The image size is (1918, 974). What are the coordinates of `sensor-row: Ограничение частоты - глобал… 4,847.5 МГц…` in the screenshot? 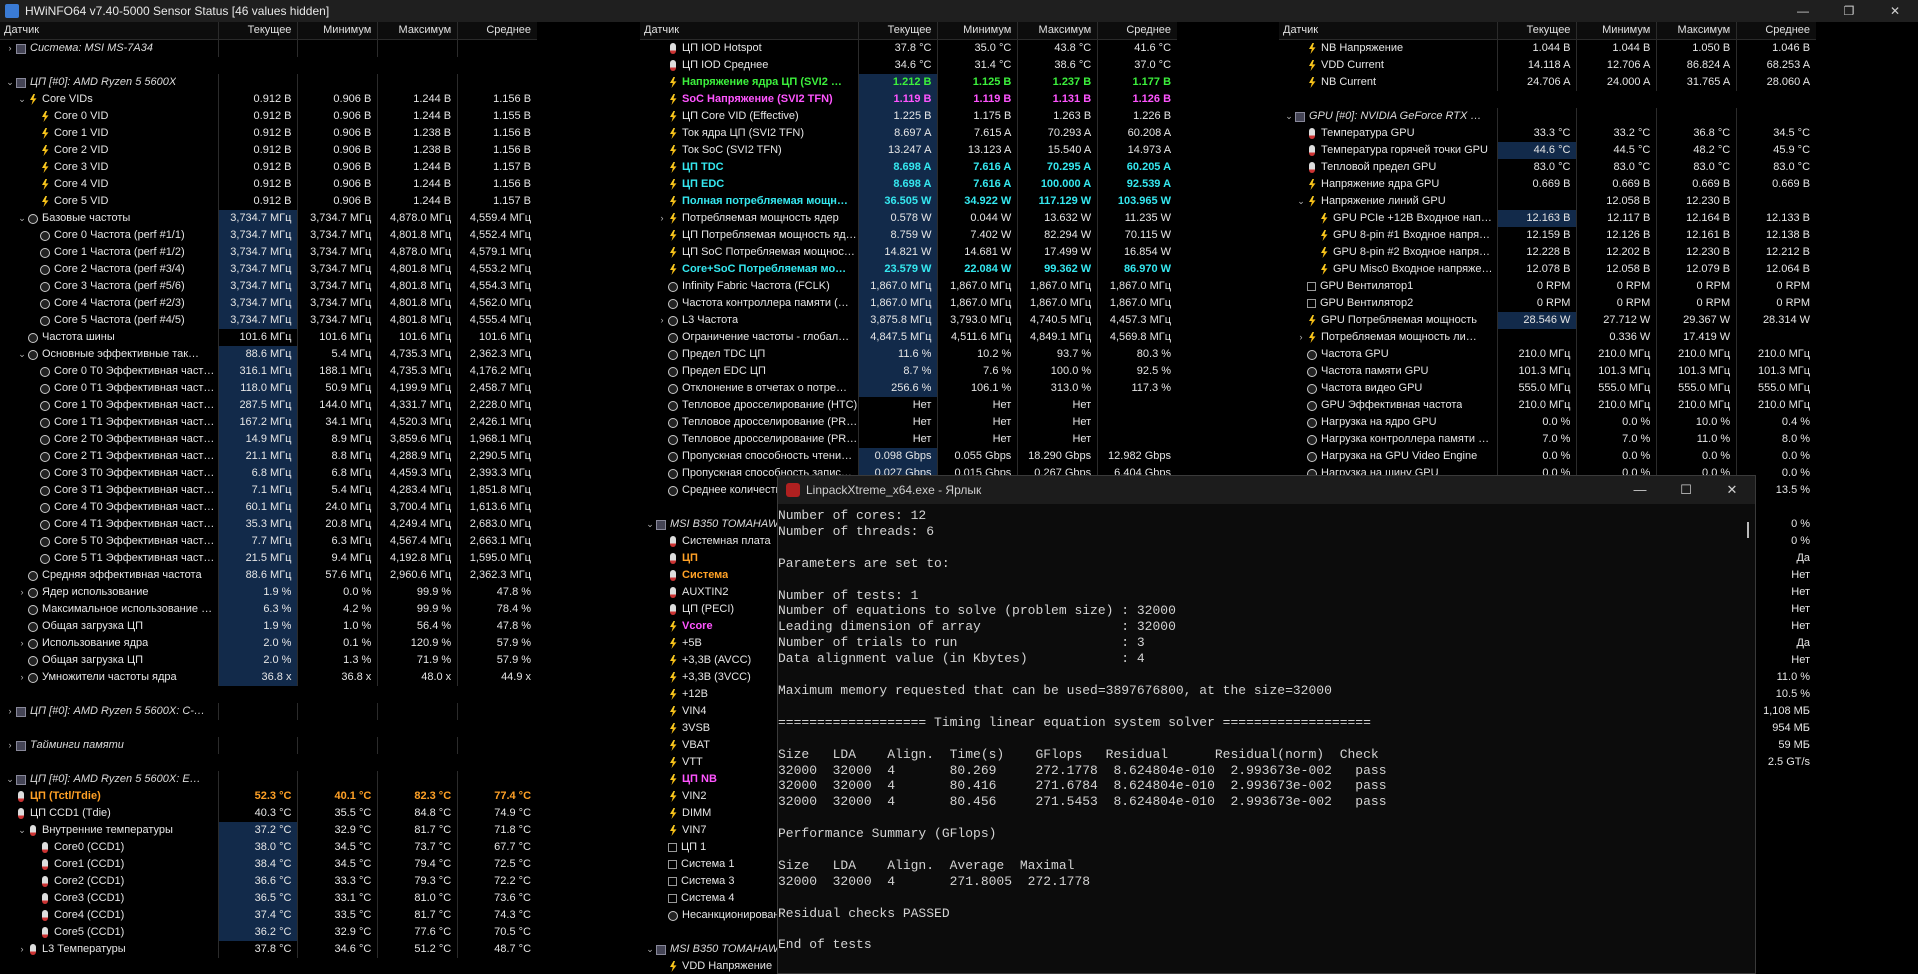 It's located at (908, 337).